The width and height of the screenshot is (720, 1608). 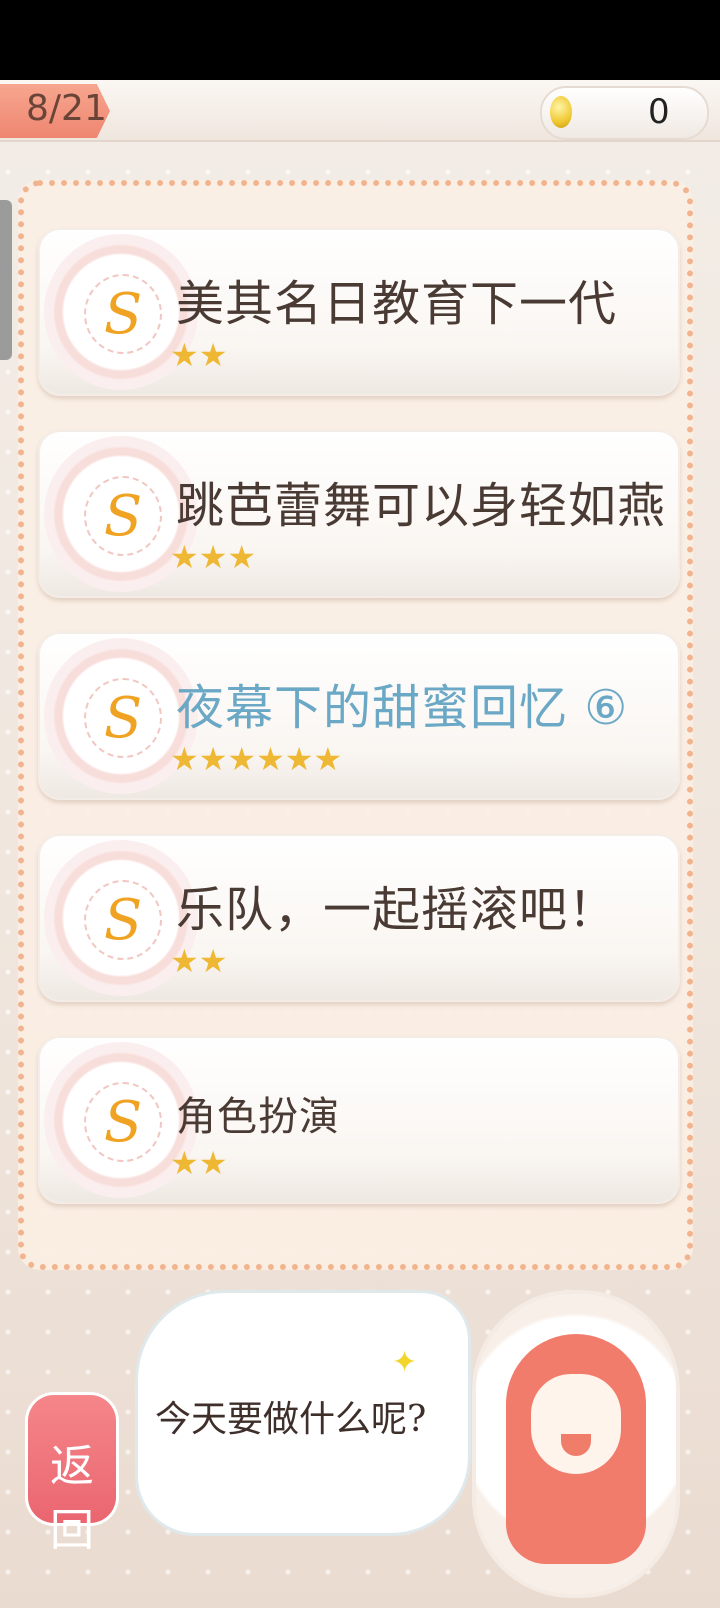 What do you see at coordinates (66, 108) in the screenshot?
I see `progress-counter: 8/21` at bounding box center [66, 108].